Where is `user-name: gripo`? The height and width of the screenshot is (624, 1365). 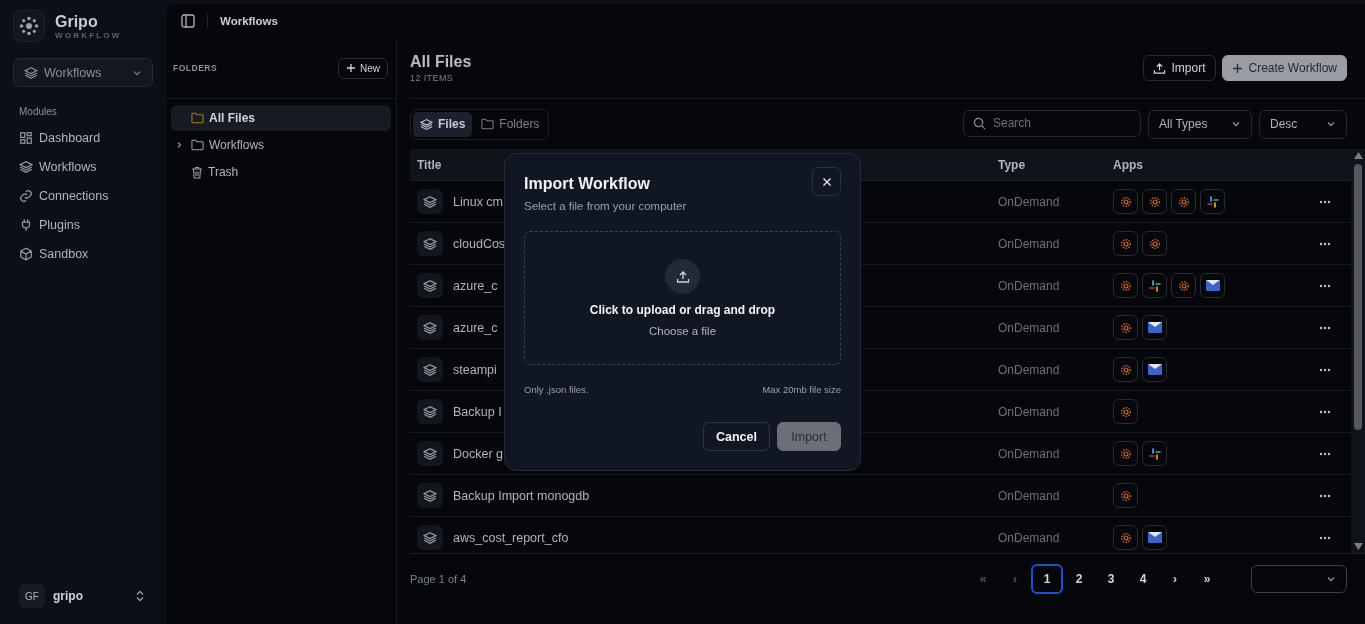 user-name: gripo is located at coordinates (68, 596).